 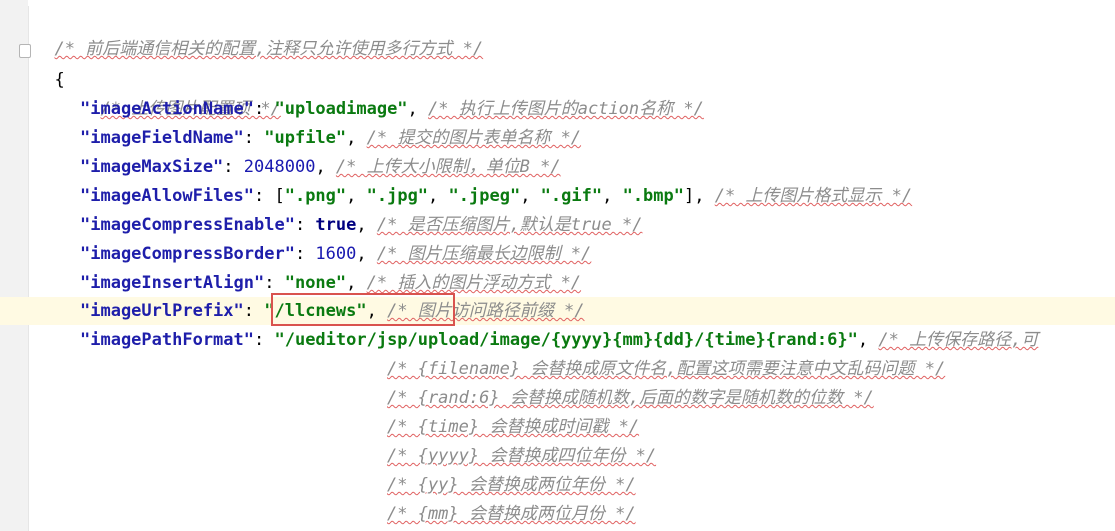 I want to click on path-note: /* {yy} 会替换成两位年份 */, so click(x=511, y=485).